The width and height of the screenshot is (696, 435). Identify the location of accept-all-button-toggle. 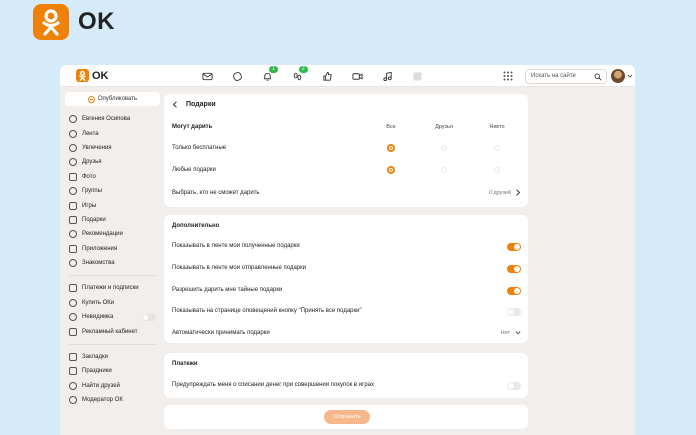
(514, 312).